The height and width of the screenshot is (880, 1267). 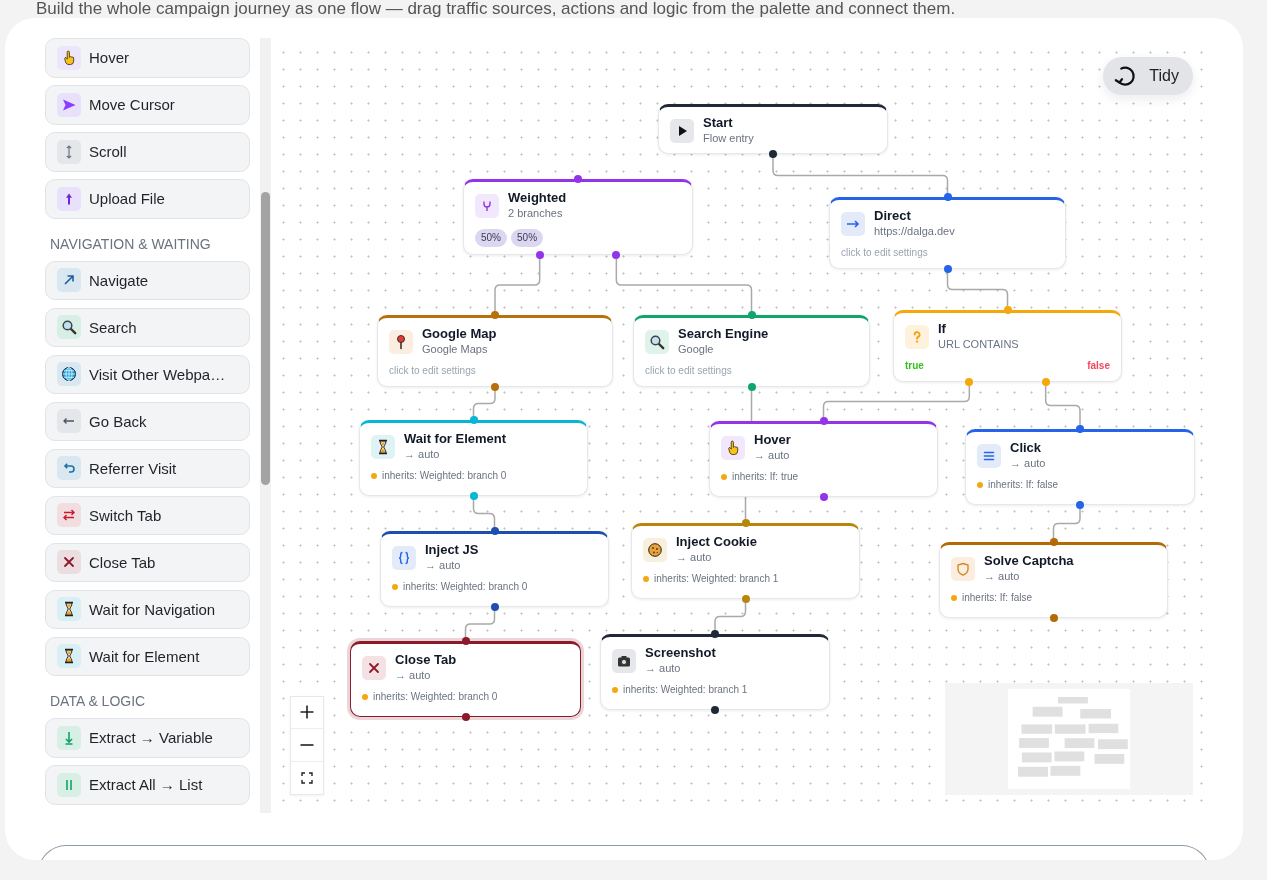 What do you see at coordinates (496, 9) in the screenshot?
I see `intro-text: Build the whole campaign journey as one flow — drag traffic sources, actions and logic from the palette and connect them.` at bounding box center [496, 9].